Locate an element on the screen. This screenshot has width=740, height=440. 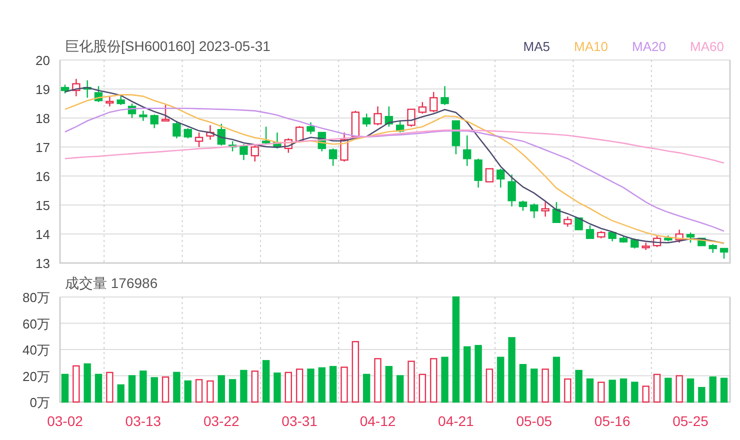
axis-label: 05-16 is located at coordinates (612, 421).